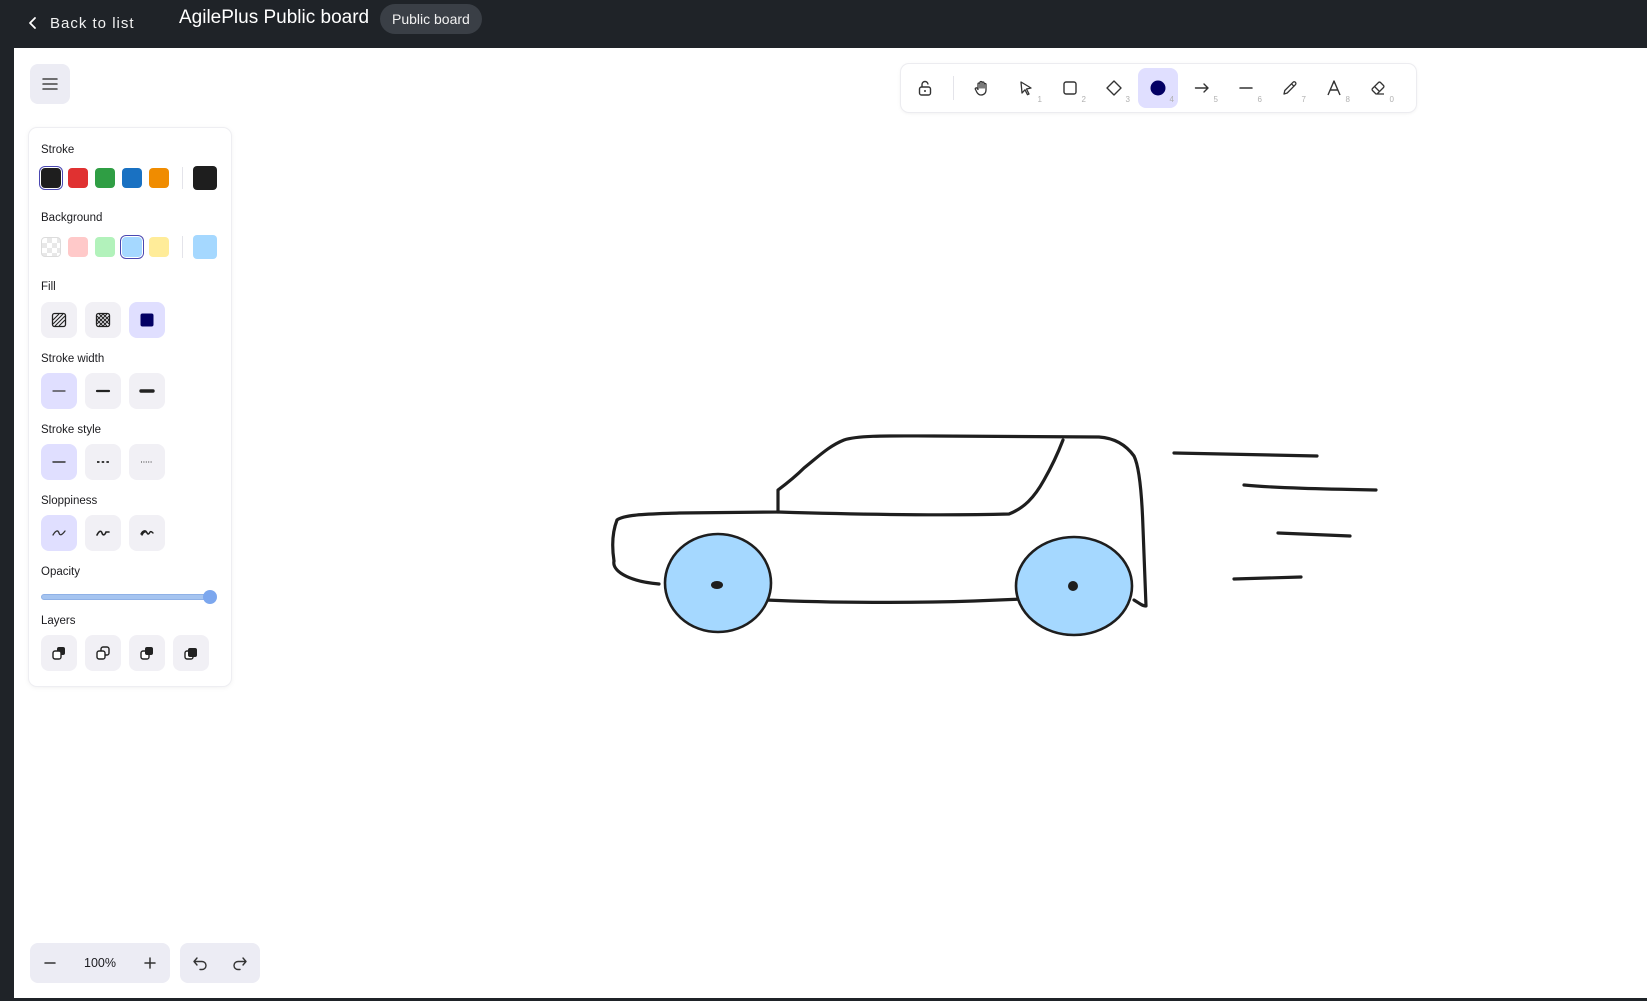  I want to click on background-color-pink, so click(78, 247).